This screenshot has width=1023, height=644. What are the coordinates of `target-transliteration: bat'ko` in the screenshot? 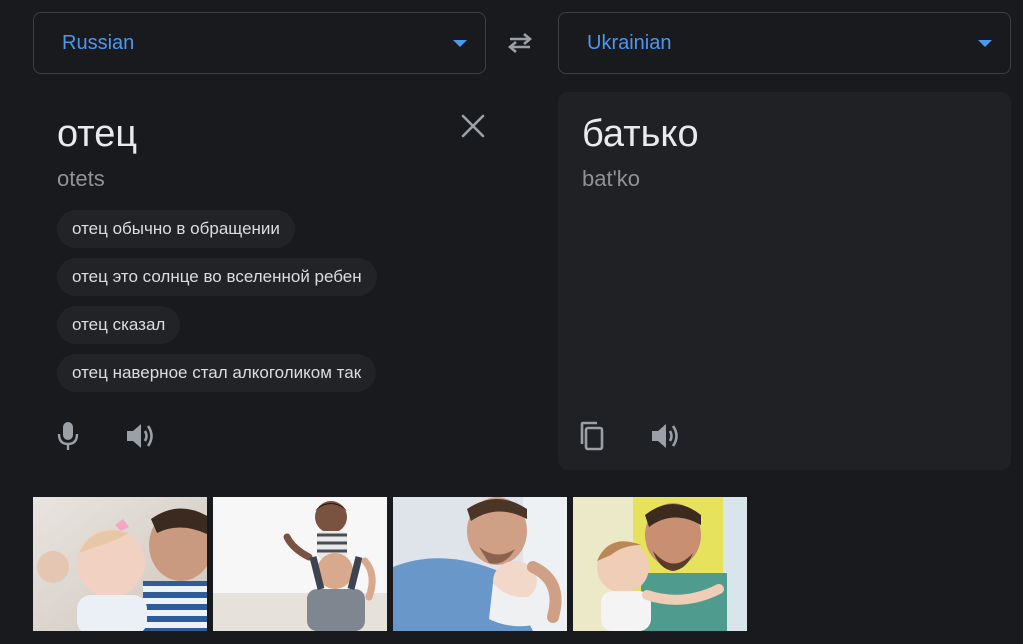 It's located at (611, 178).